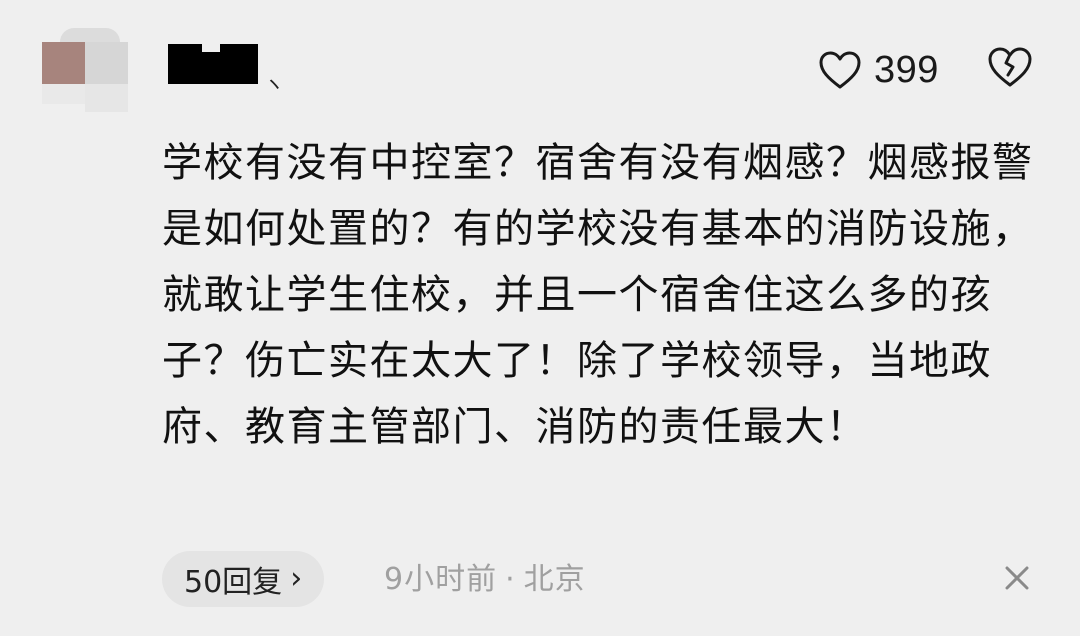 The height and width of the screenshot is (636, 1080). What do you see at coordinates (1017, 578) in the screenshot?
I see `close-button` at bounding box center [1017, 578].